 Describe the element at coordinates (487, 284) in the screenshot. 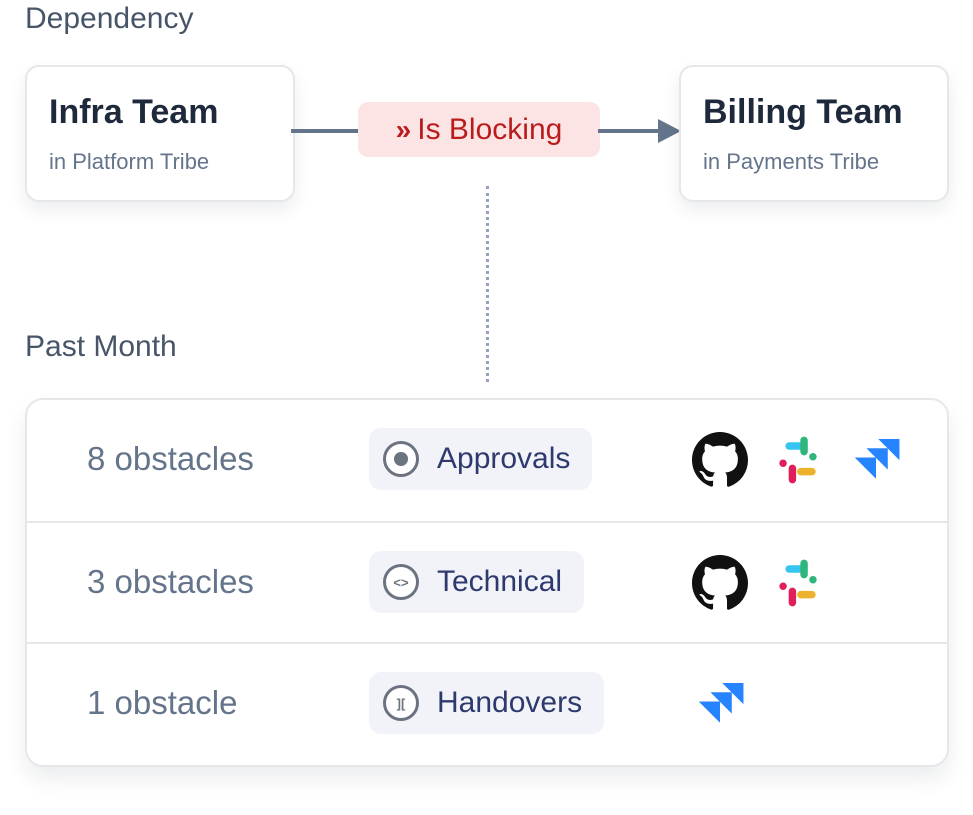

I see `dotted-connector` at that location.